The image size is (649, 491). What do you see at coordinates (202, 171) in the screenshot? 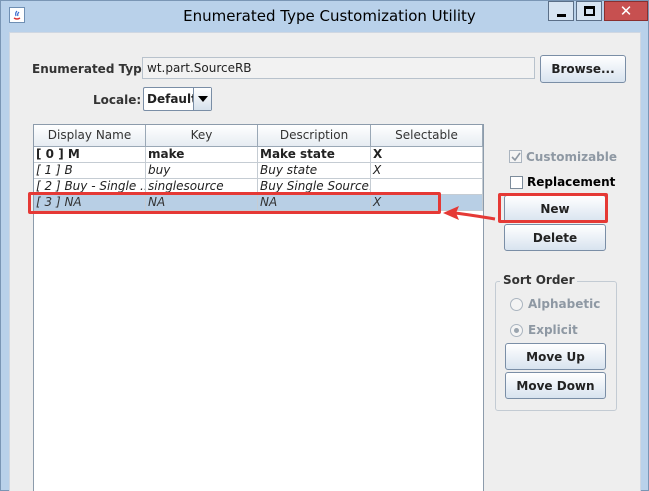
I see `cell-key: buy` at bounding box center [202, 171].